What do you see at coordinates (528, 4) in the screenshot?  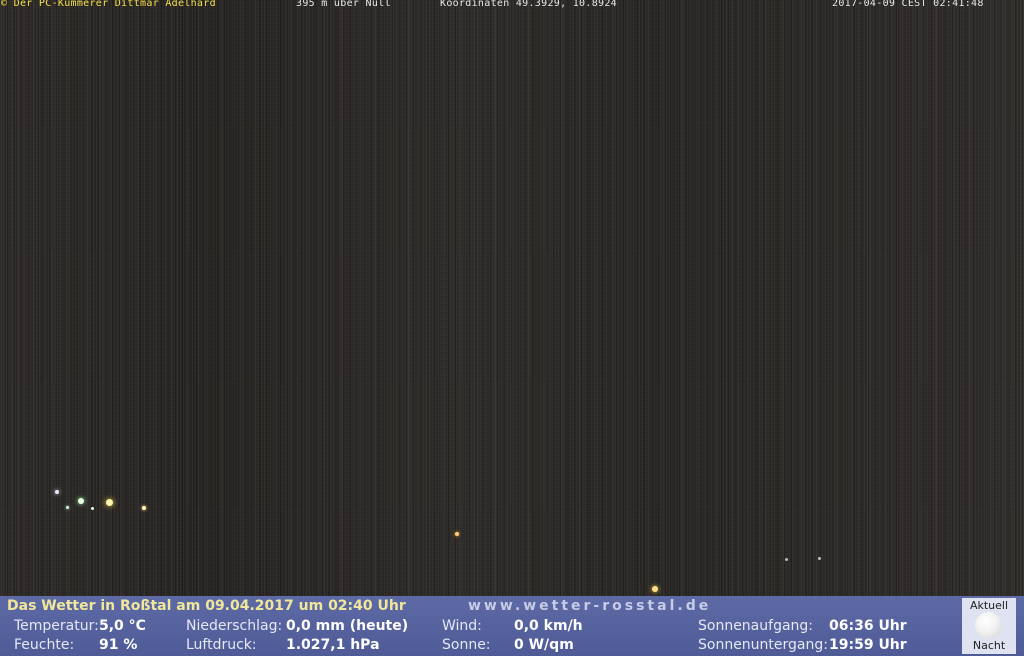 I see `coordinates-text: Koordinaten 49.3929, 10.8924` at bounding box center [528, 4].